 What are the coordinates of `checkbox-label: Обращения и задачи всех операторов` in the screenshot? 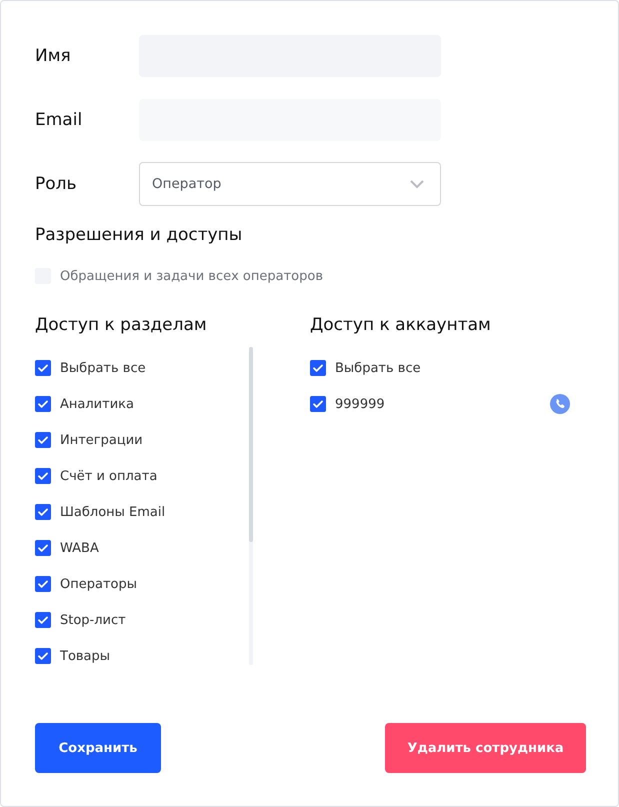 It's located at (191, 276).